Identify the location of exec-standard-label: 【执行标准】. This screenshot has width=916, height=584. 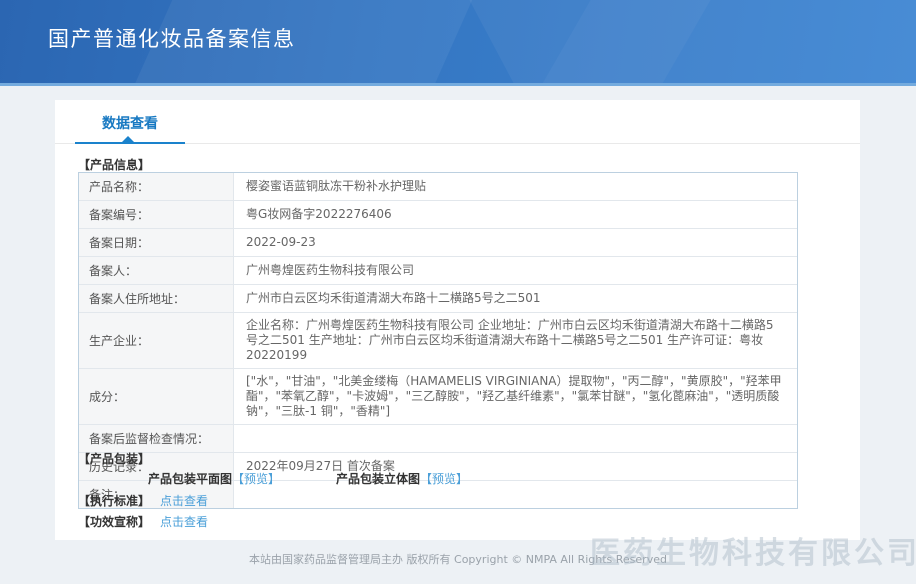
(114, 501).